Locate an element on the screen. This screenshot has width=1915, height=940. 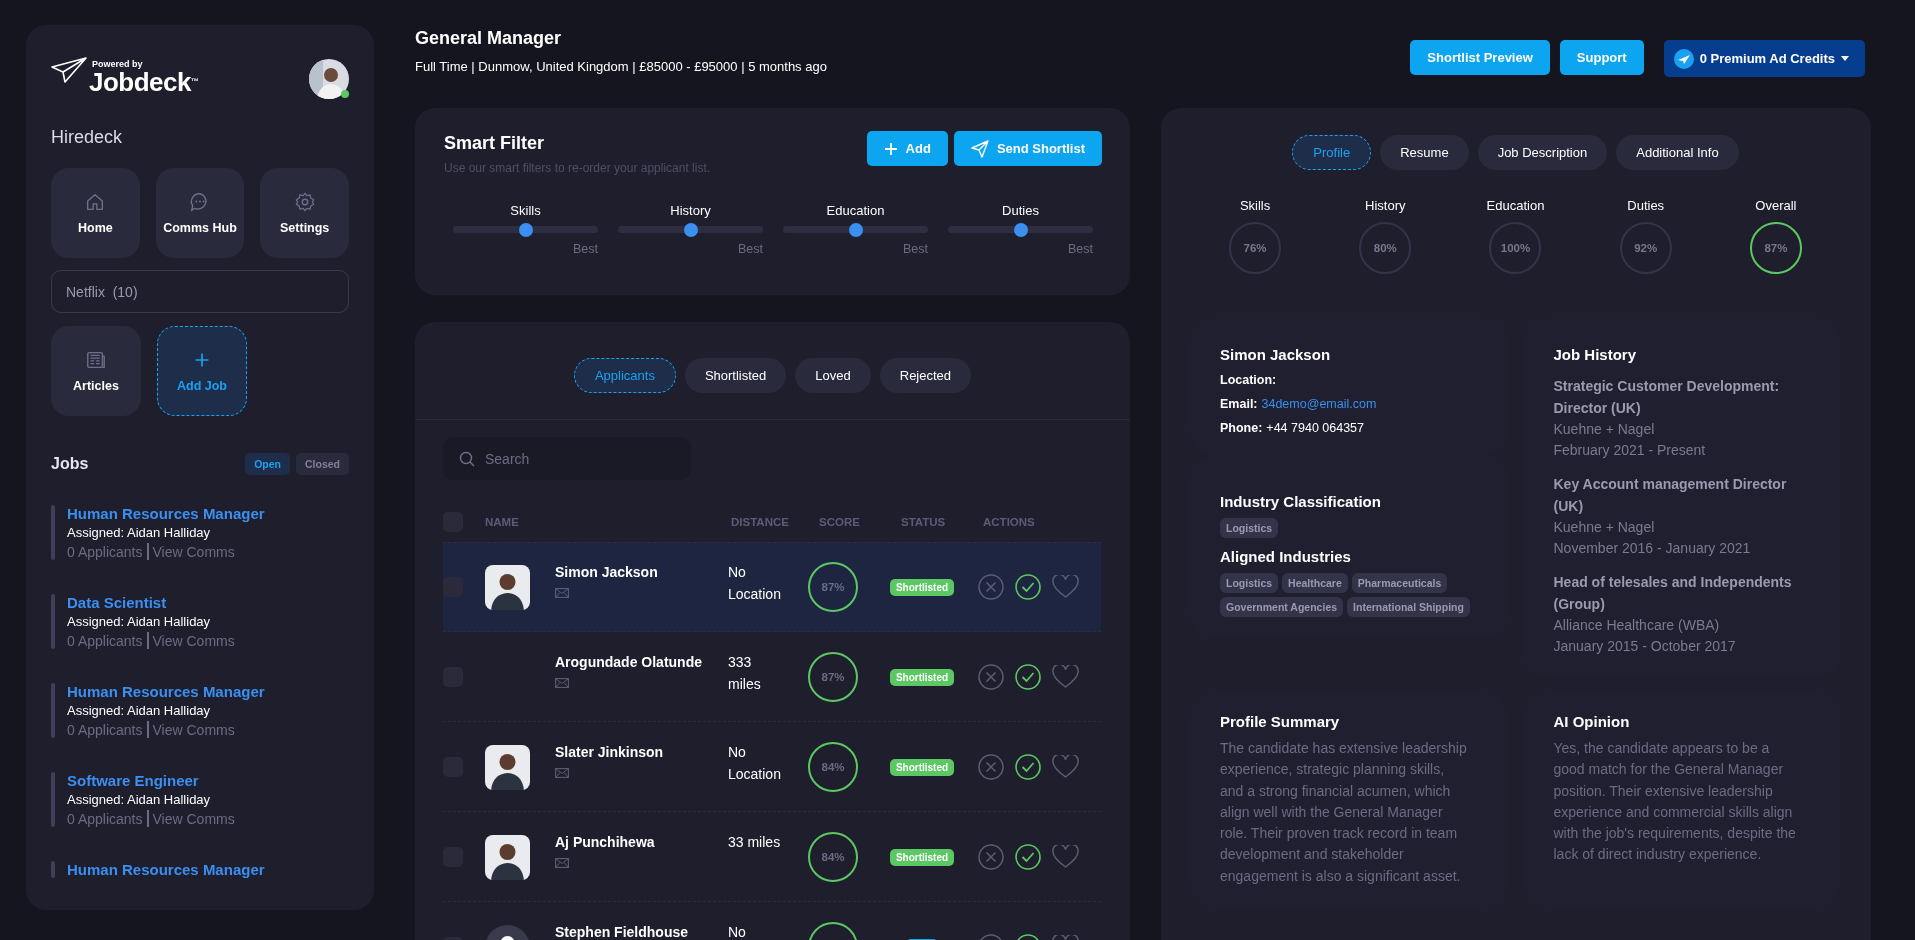
nav-tile: Articles is located at coordinates (96, 371).